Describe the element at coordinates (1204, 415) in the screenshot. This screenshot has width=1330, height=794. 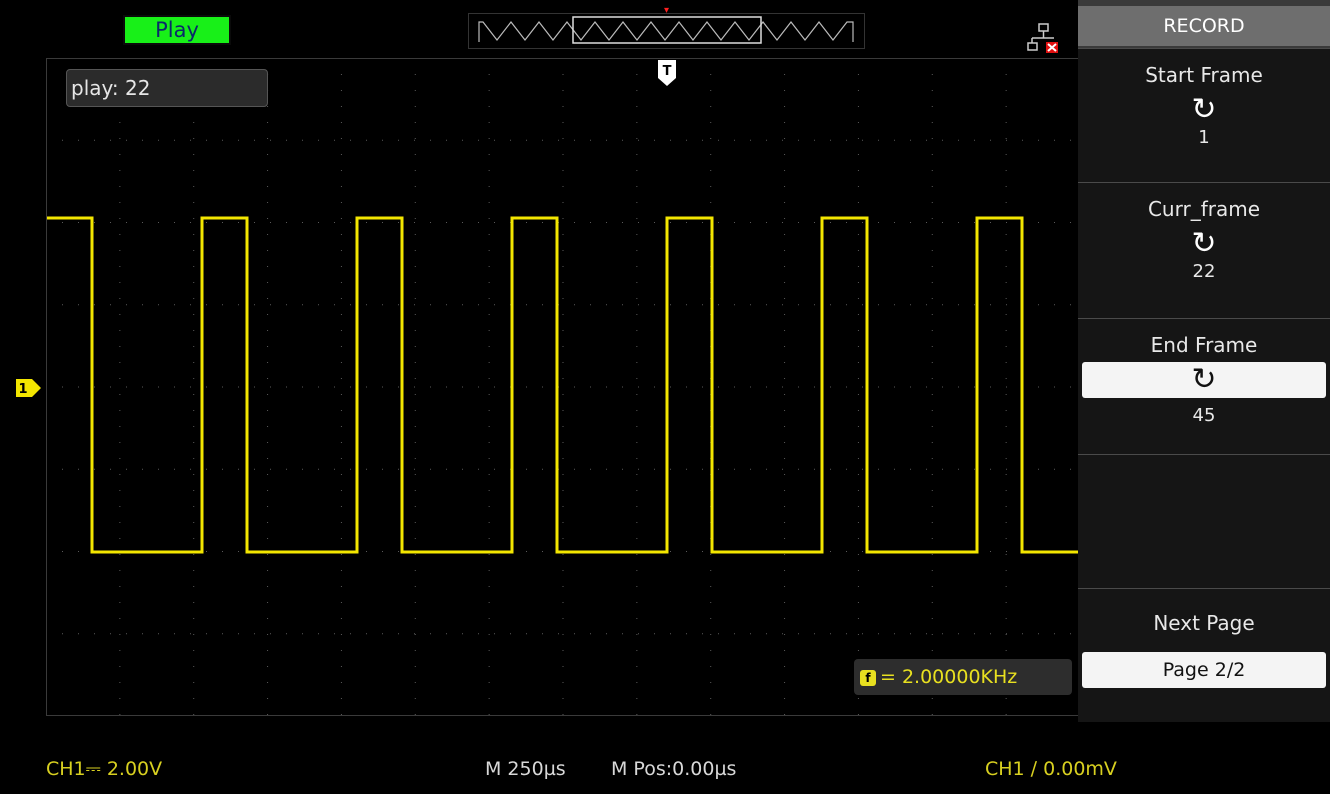
I see `end-frame-value: 45` at that location.